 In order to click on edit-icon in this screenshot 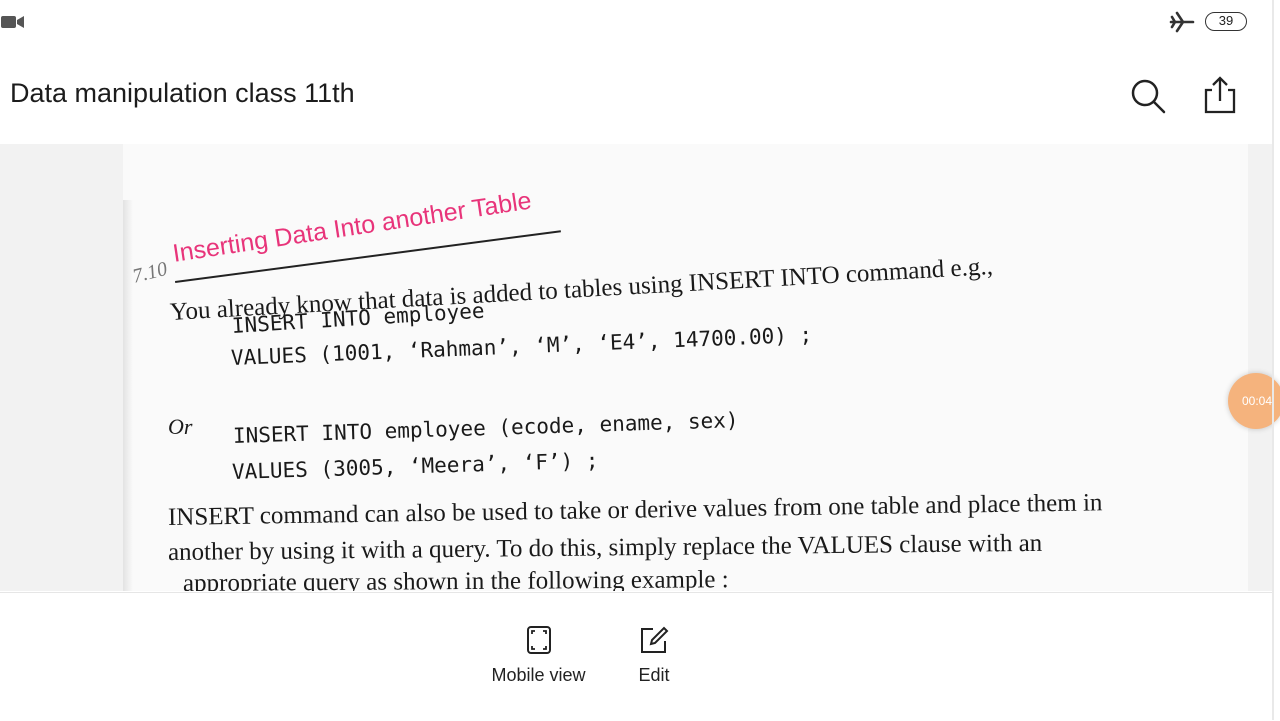, I will do `click(655, 639)`.